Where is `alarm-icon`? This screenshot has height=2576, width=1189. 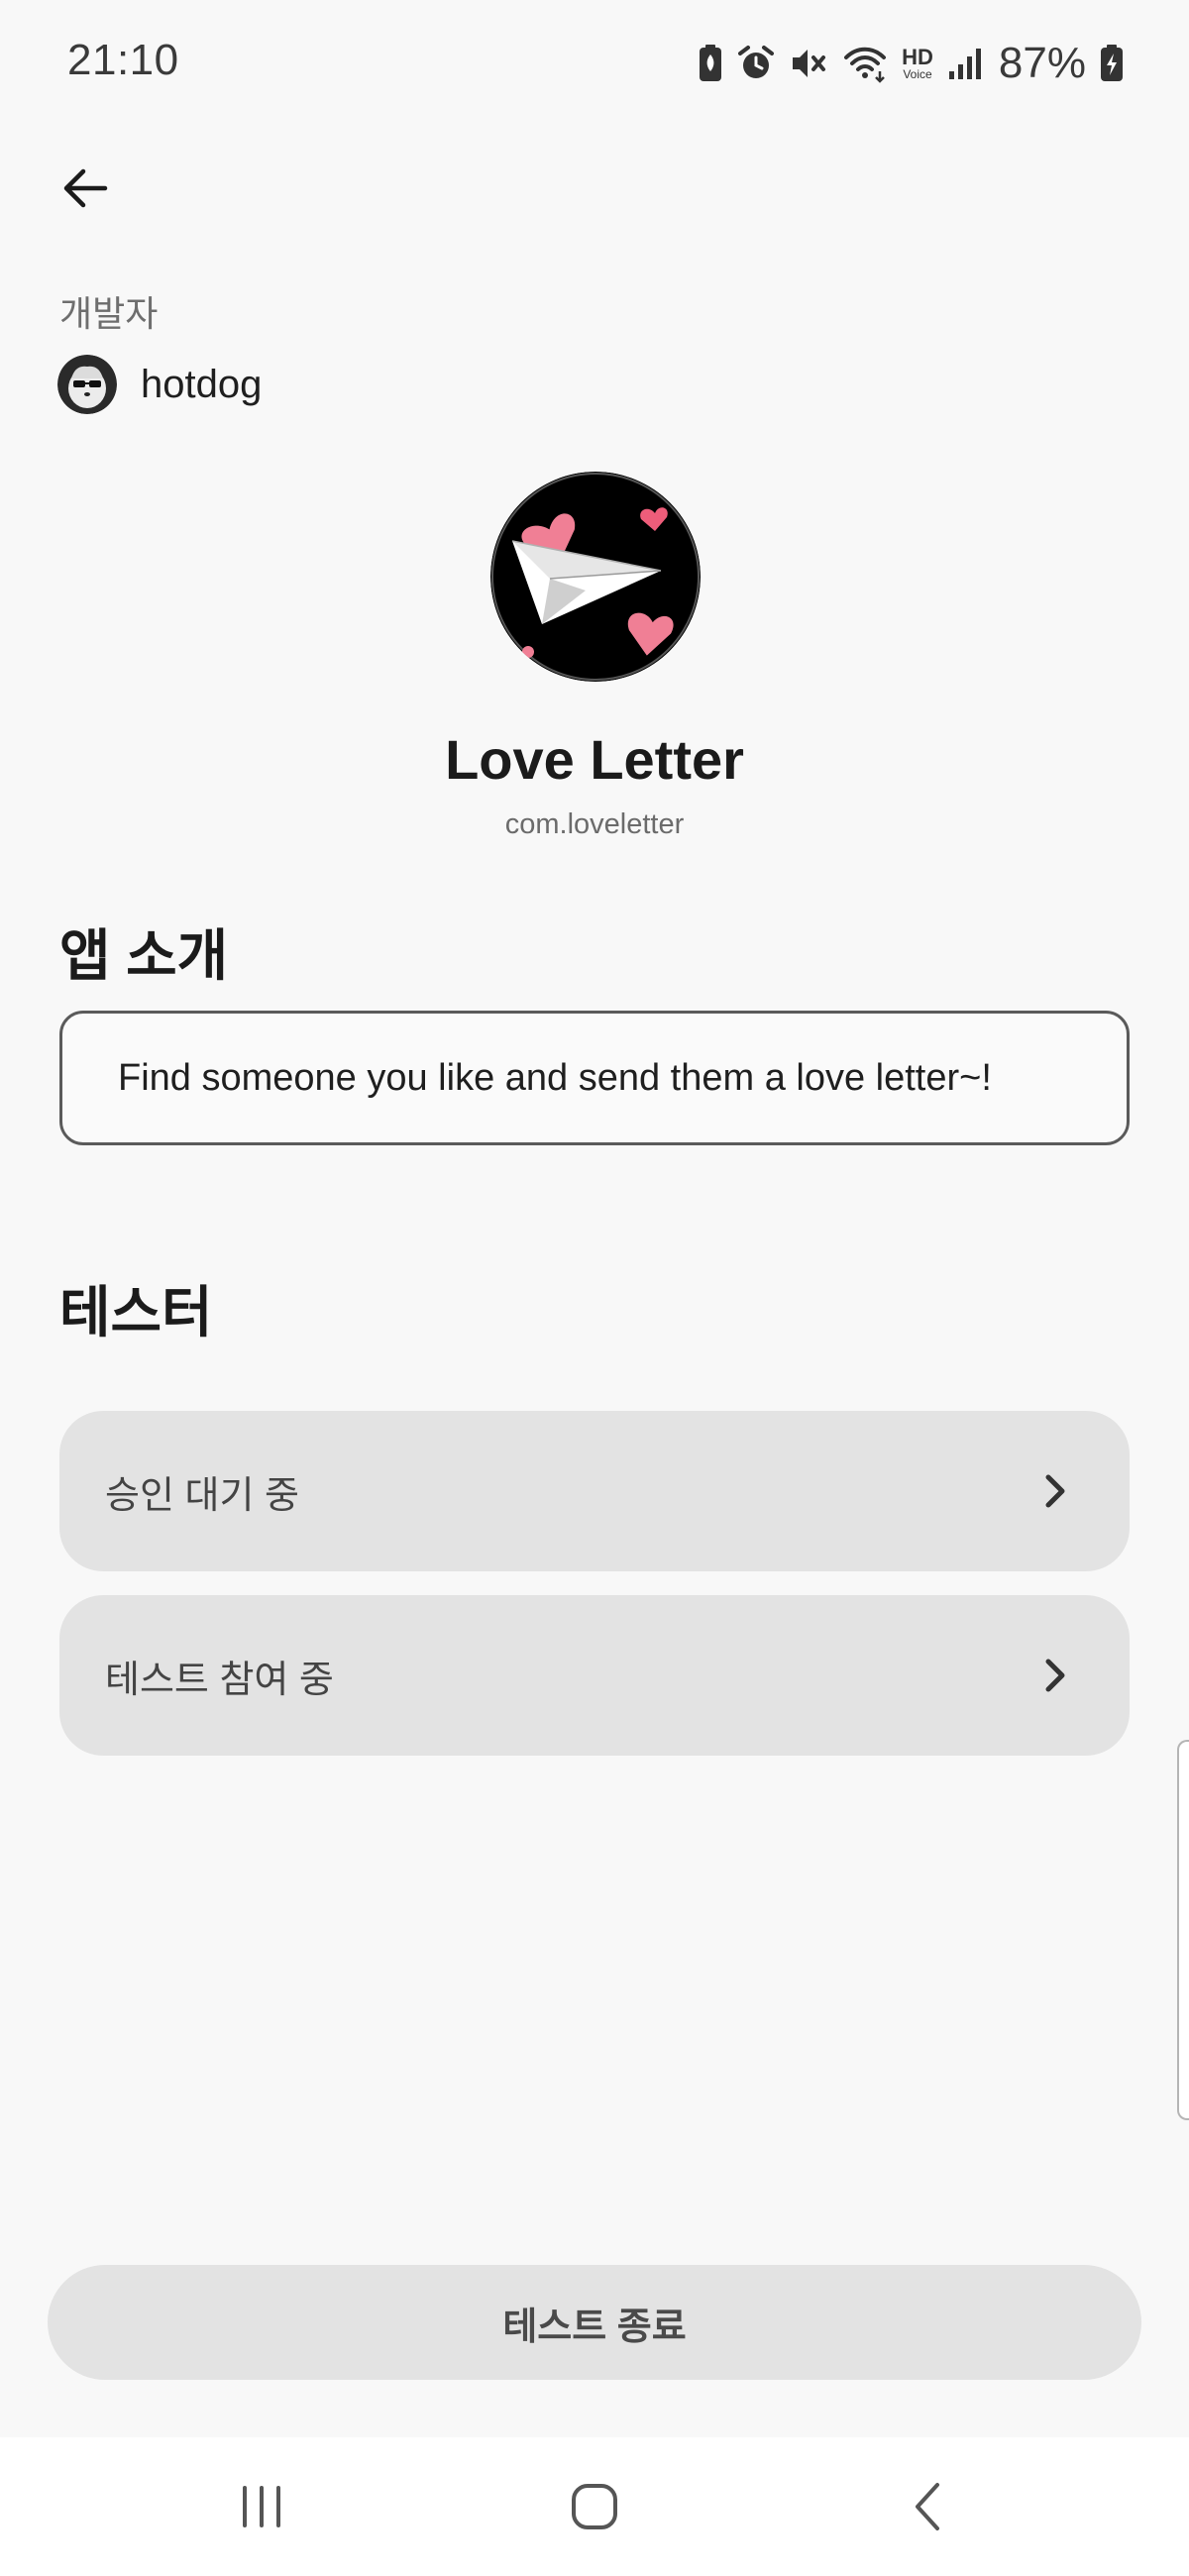
alarm-icon is located at coordinates (756, 64).